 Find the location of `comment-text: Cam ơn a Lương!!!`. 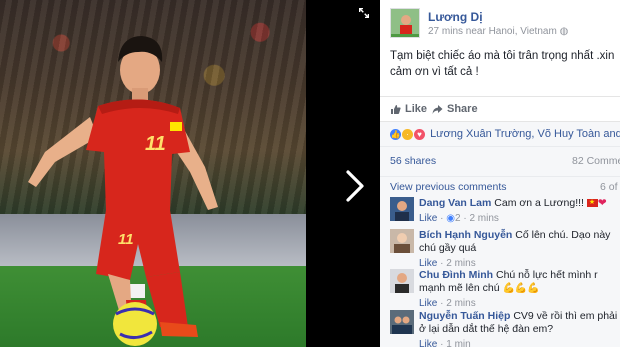

comment-text: Cam ơn a Lương!!! is located at coordinates (539, 203).